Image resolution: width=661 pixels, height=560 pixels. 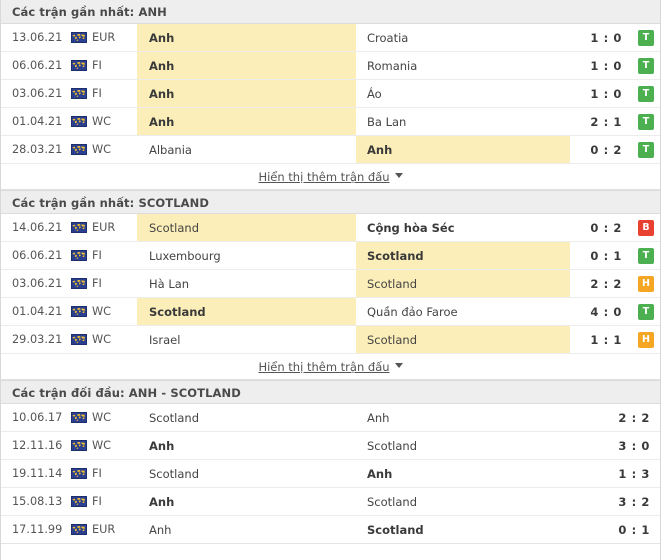 I want to click on table-row: 14.06.21 EUR Scotland Cộng hòa Séc 0 : 2 B, so click(x=330, y=228).